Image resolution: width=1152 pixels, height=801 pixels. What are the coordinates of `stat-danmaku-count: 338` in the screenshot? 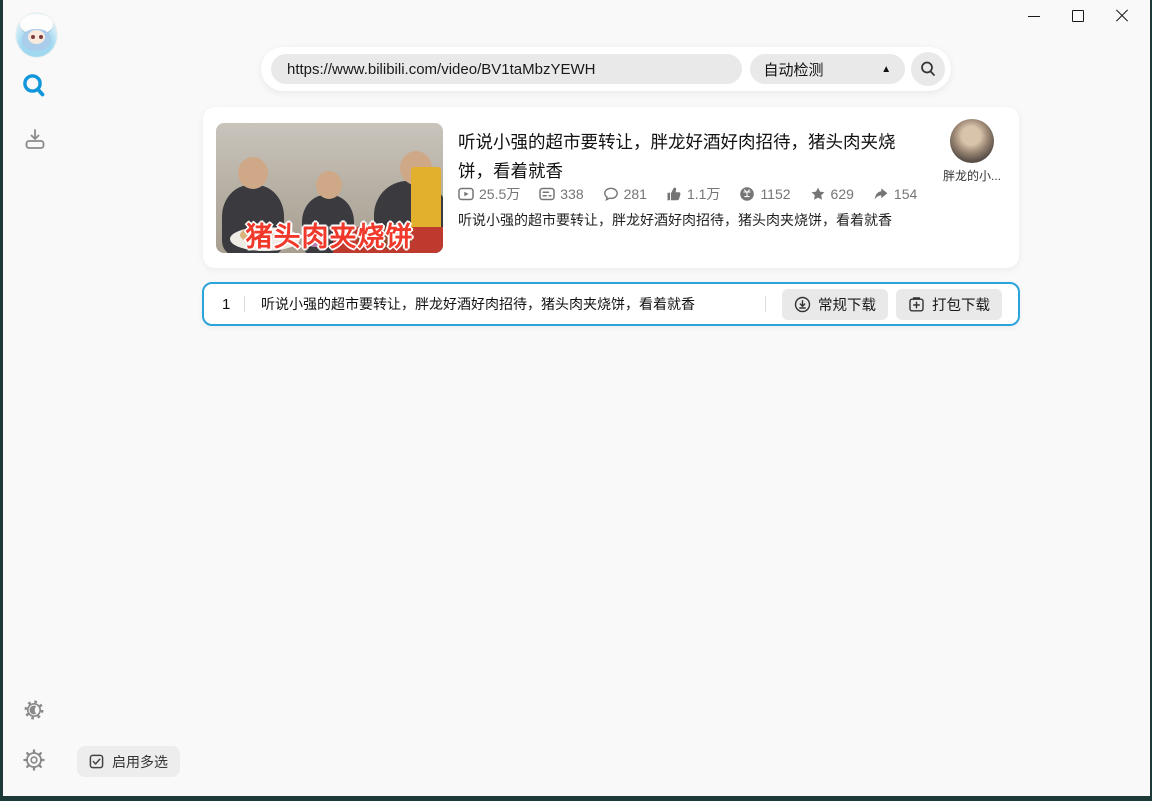 It's located at (561, 194).